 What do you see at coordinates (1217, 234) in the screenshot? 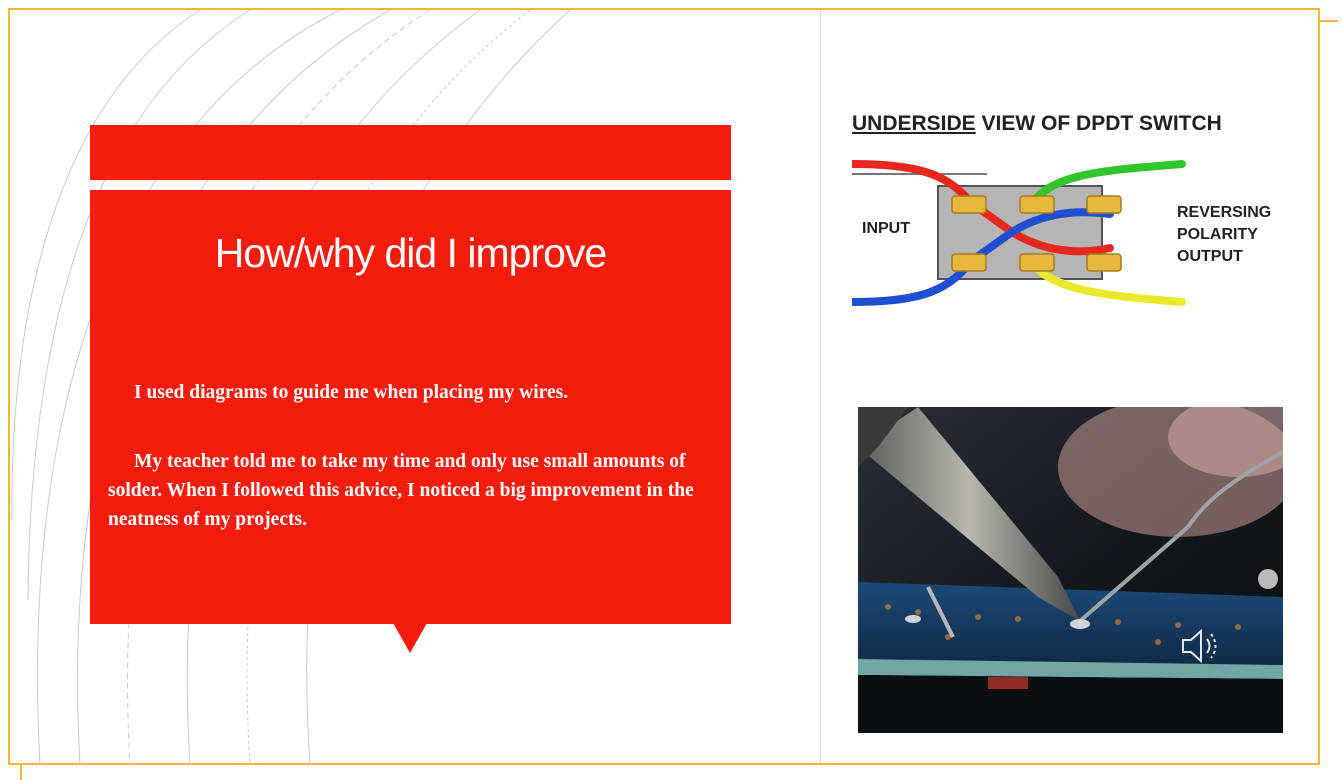
I see `output-label-line: POLARITY` at bounding box center [1217, 234].